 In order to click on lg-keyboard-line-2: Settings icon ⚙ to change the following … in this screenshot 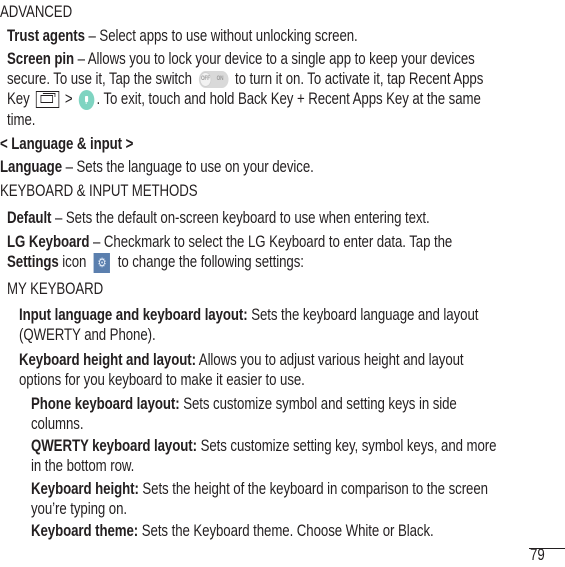, I will do `click(155, 262)`.